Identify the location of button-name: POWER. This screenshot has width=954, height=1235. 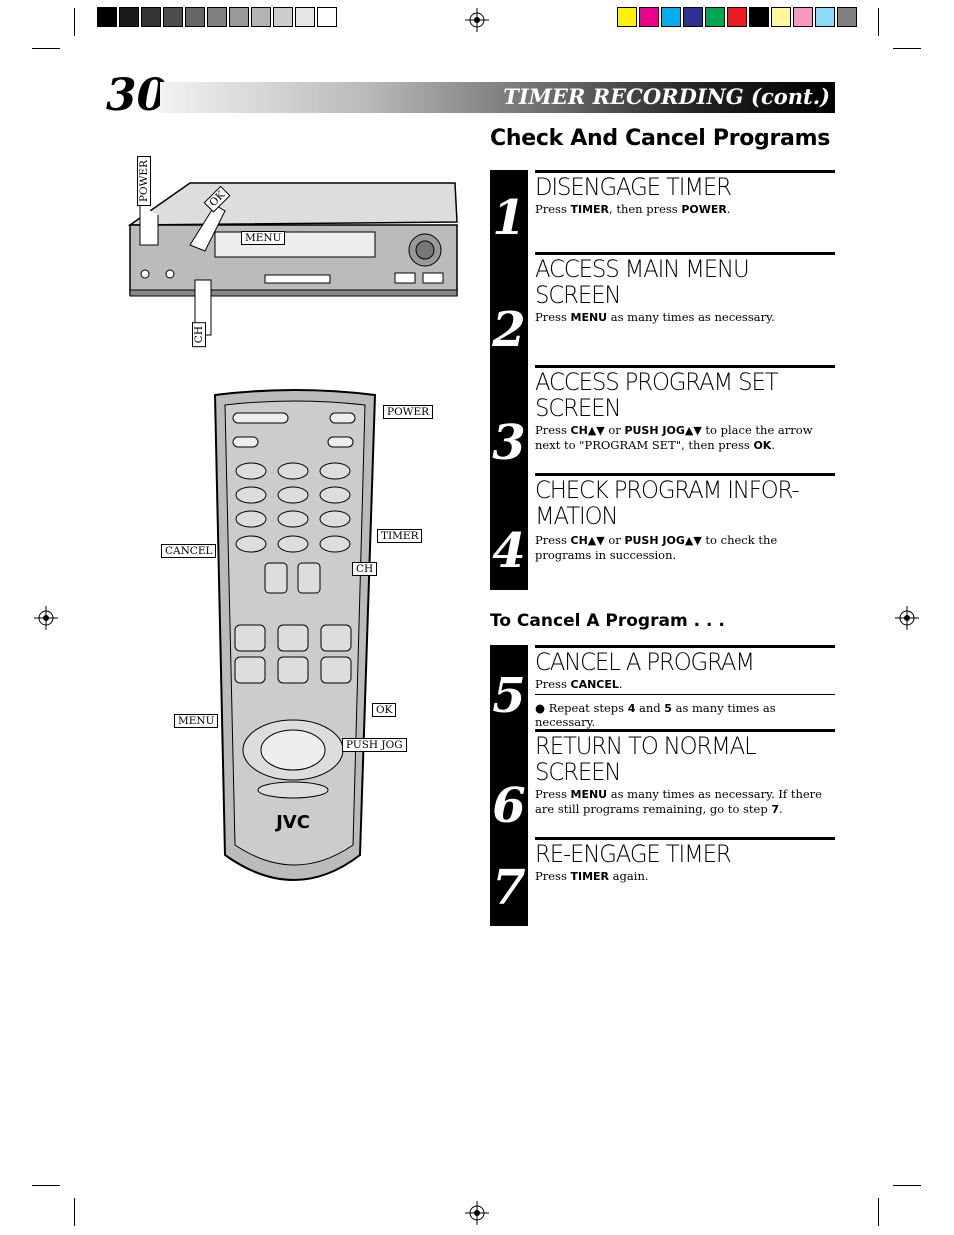
(704, 209).